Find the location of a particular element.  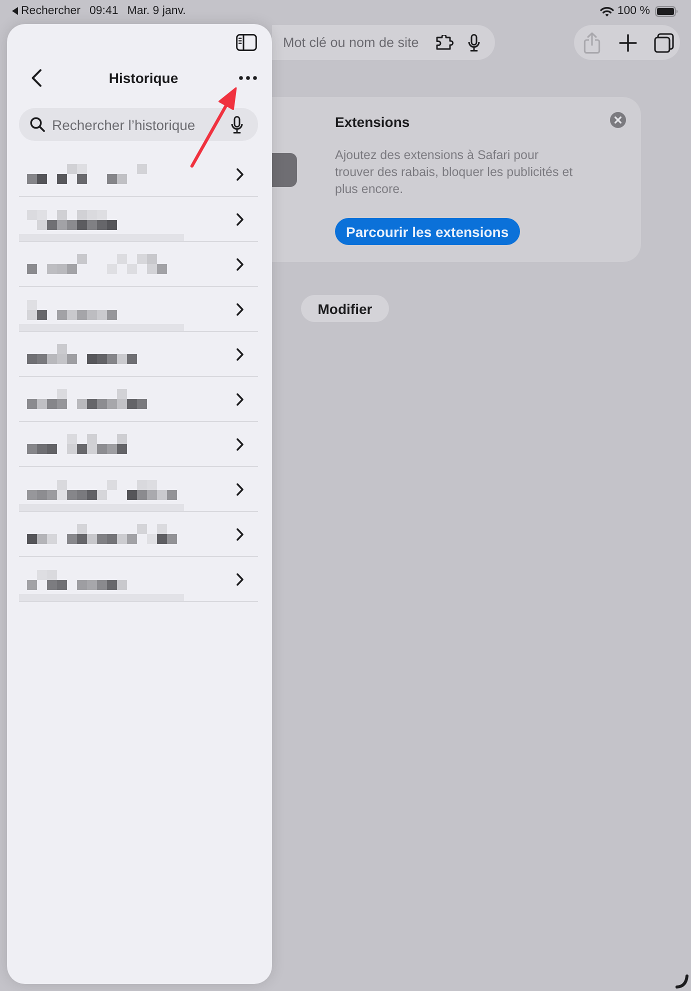

left-triangle-icon is located at coordinates (15, 11).